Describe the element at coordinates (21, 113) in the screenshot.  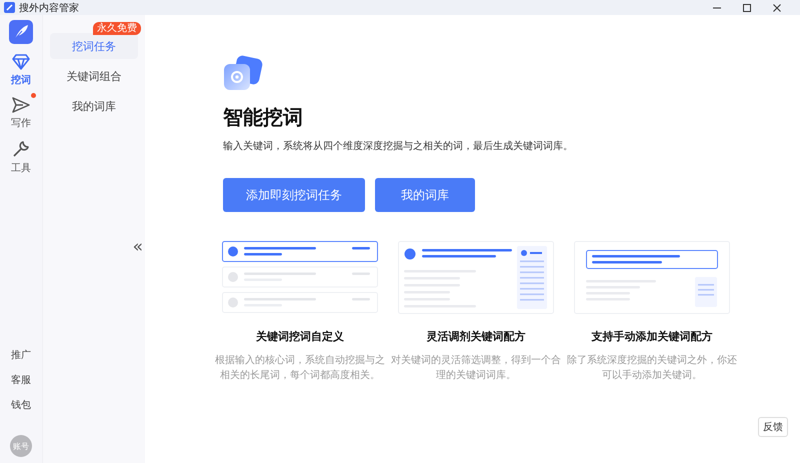
I see `rail-nav-item: 写作` at that location.